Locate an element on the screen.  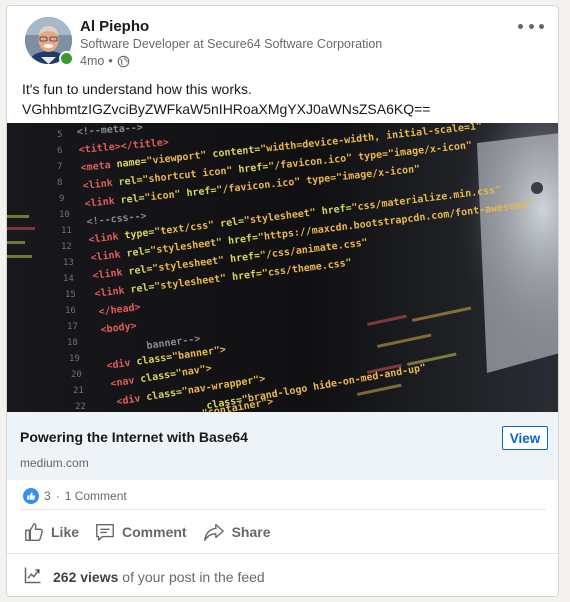
share-button: Share is located at coordinates (236, 532).